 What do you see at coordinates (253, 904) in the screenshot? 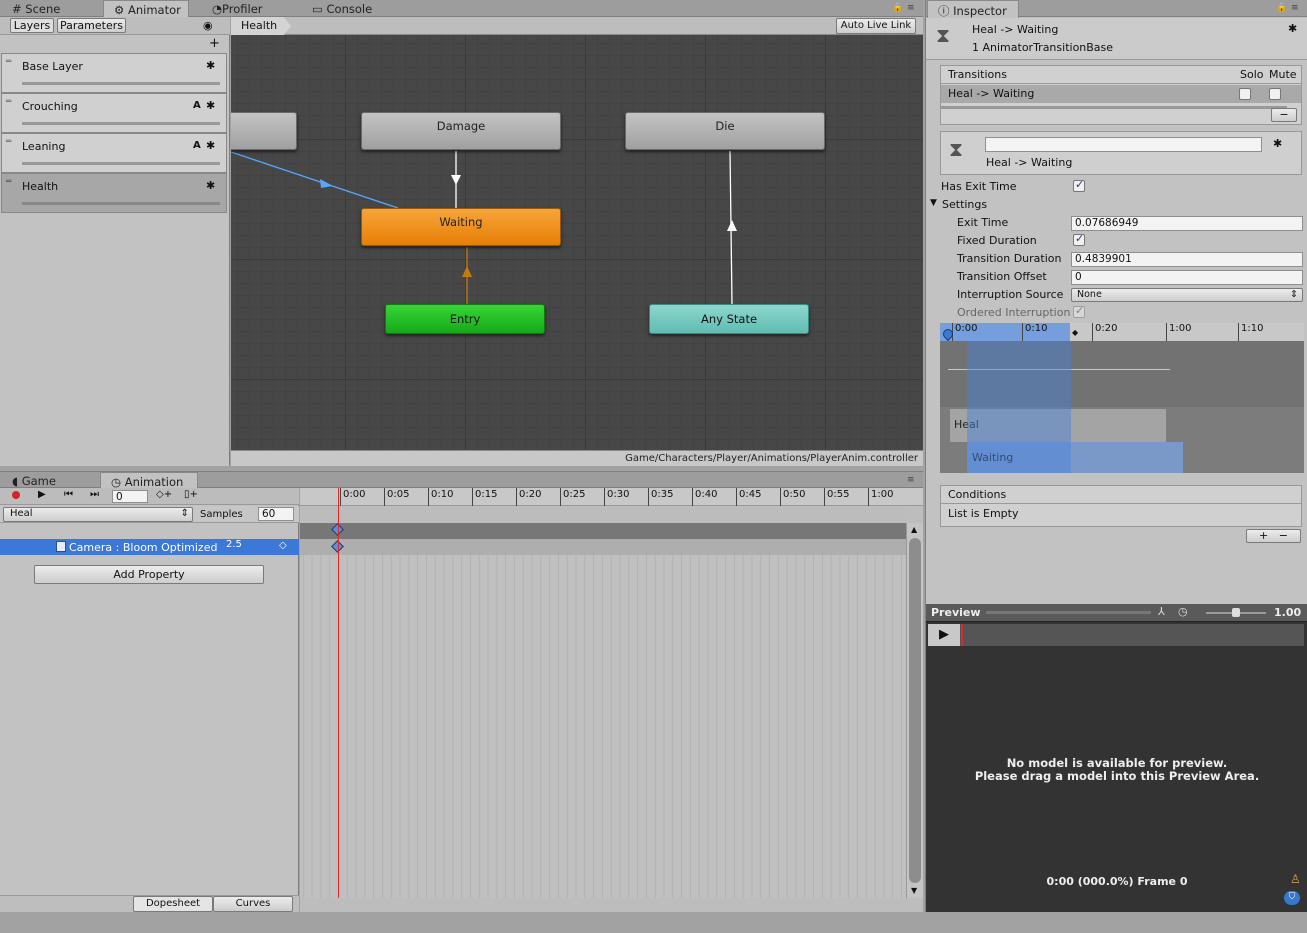
I see `tab-curves: Curves` at bounding box center [253, 904].